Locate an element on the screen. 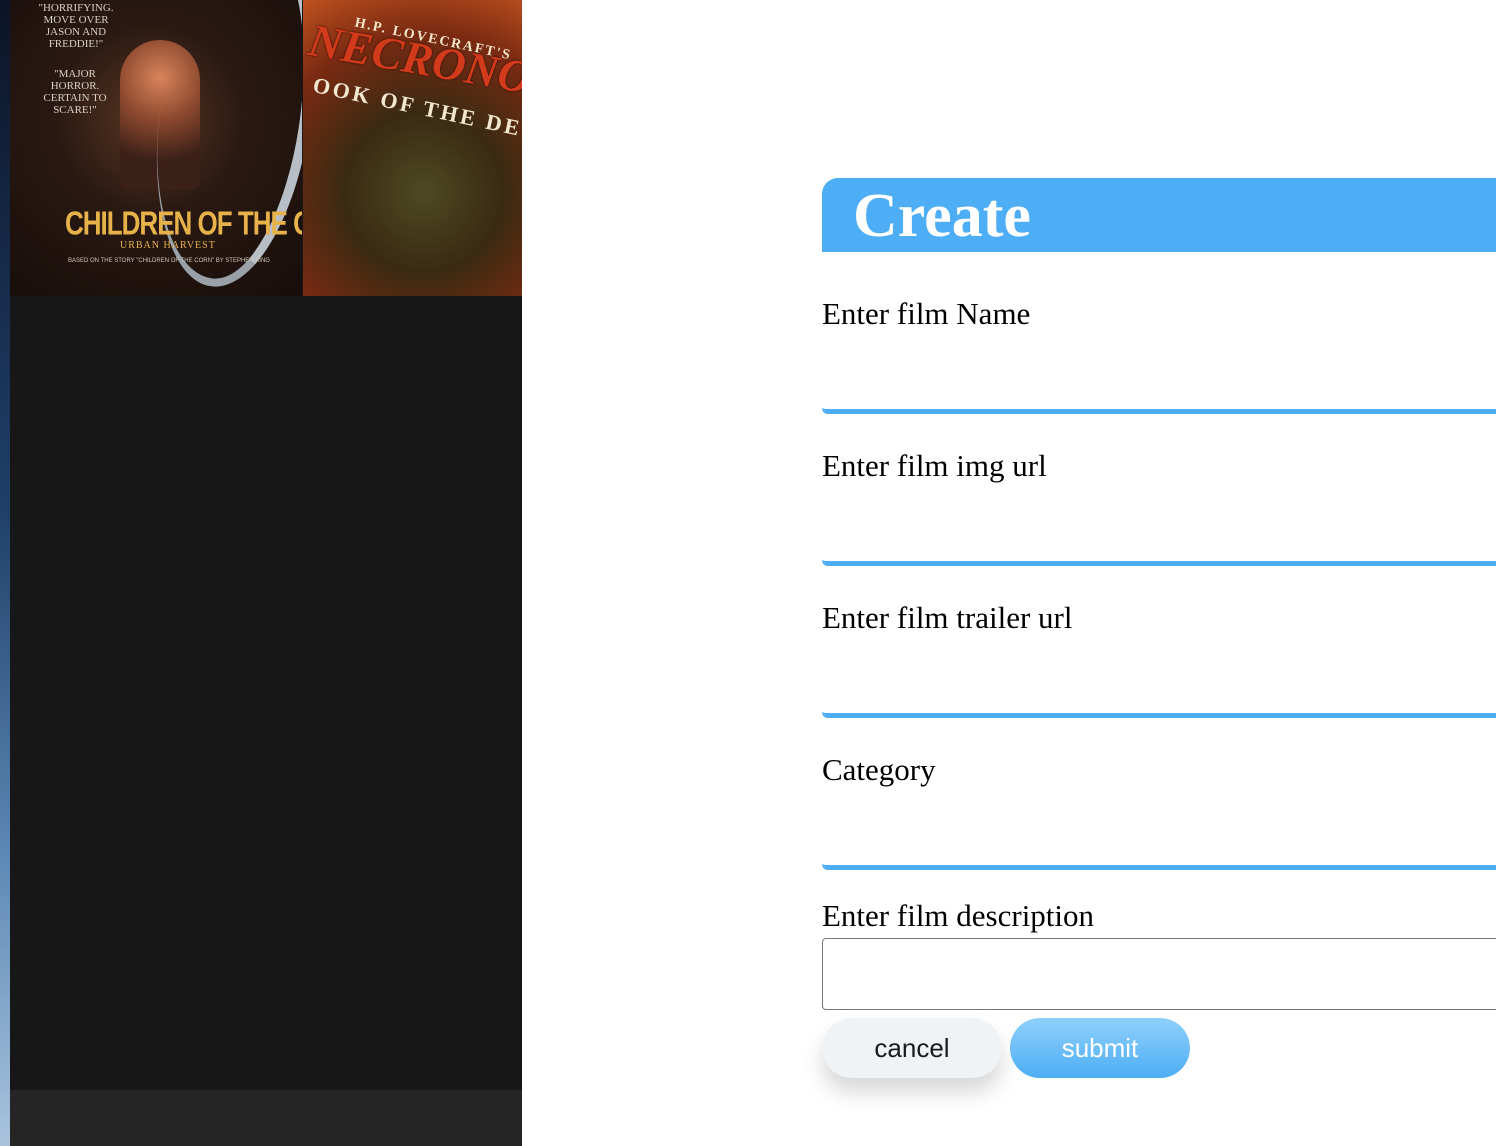 The width and height of the screenshot is (1496, 1146). film-trailer-url-label: Enter film trailer url is located at coordinates (947, 617).